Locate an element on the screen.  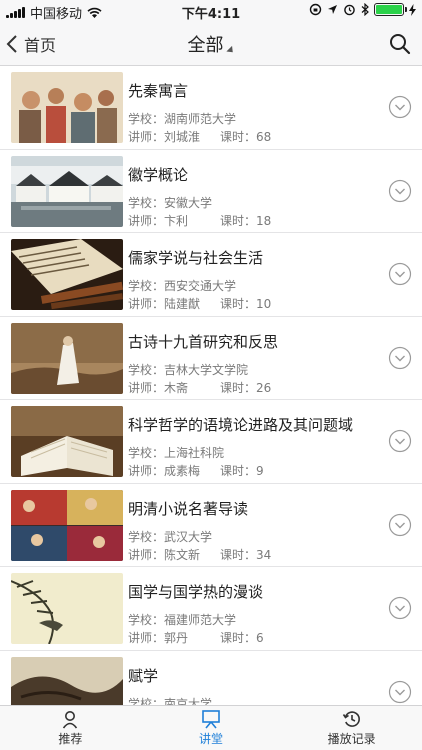
course-title: 明清小说名著导读 is located at coordinates (188, 508).